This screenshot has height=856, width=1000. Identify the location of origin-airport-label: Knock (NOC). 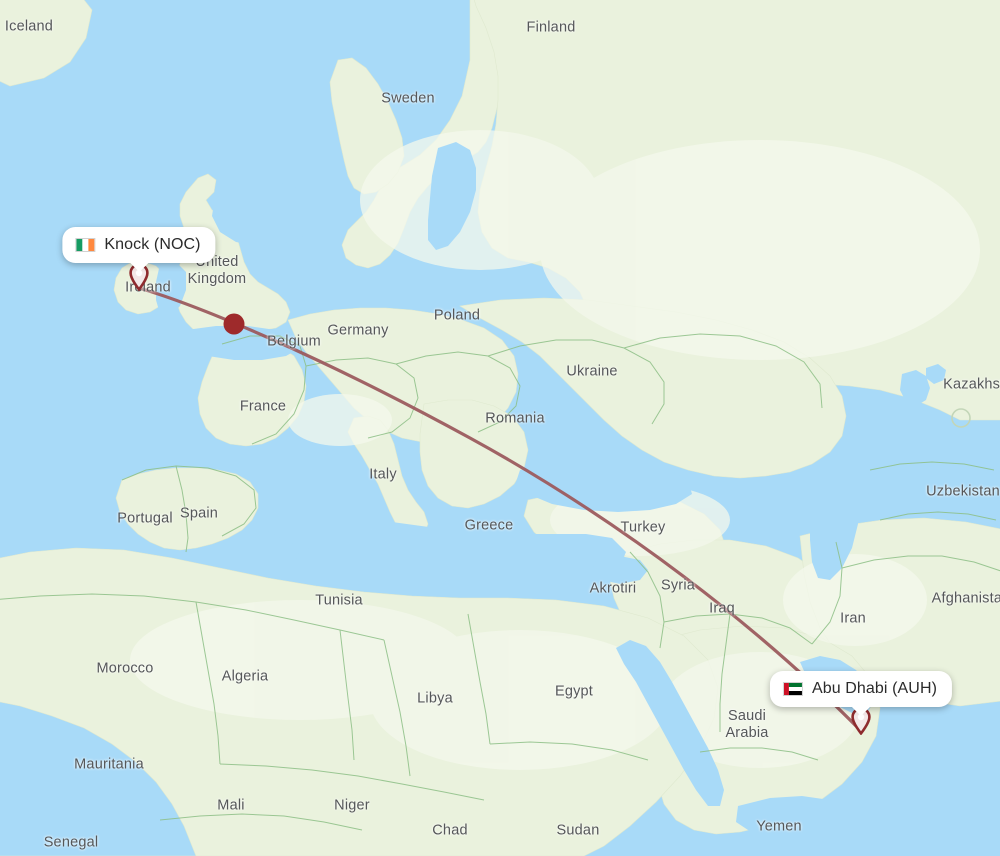
(152, 244).